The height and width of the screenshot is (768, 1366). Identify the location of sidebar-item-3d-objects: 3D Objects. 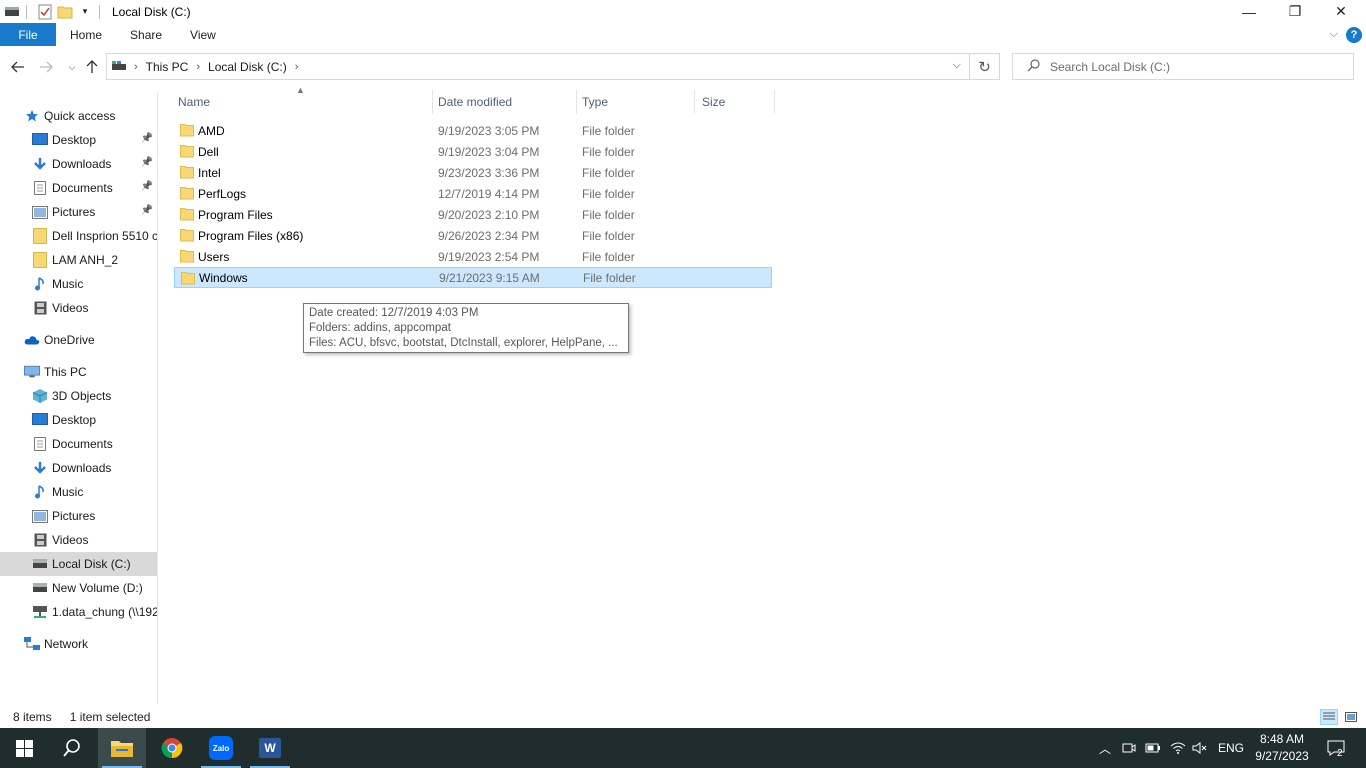
(78, 396).